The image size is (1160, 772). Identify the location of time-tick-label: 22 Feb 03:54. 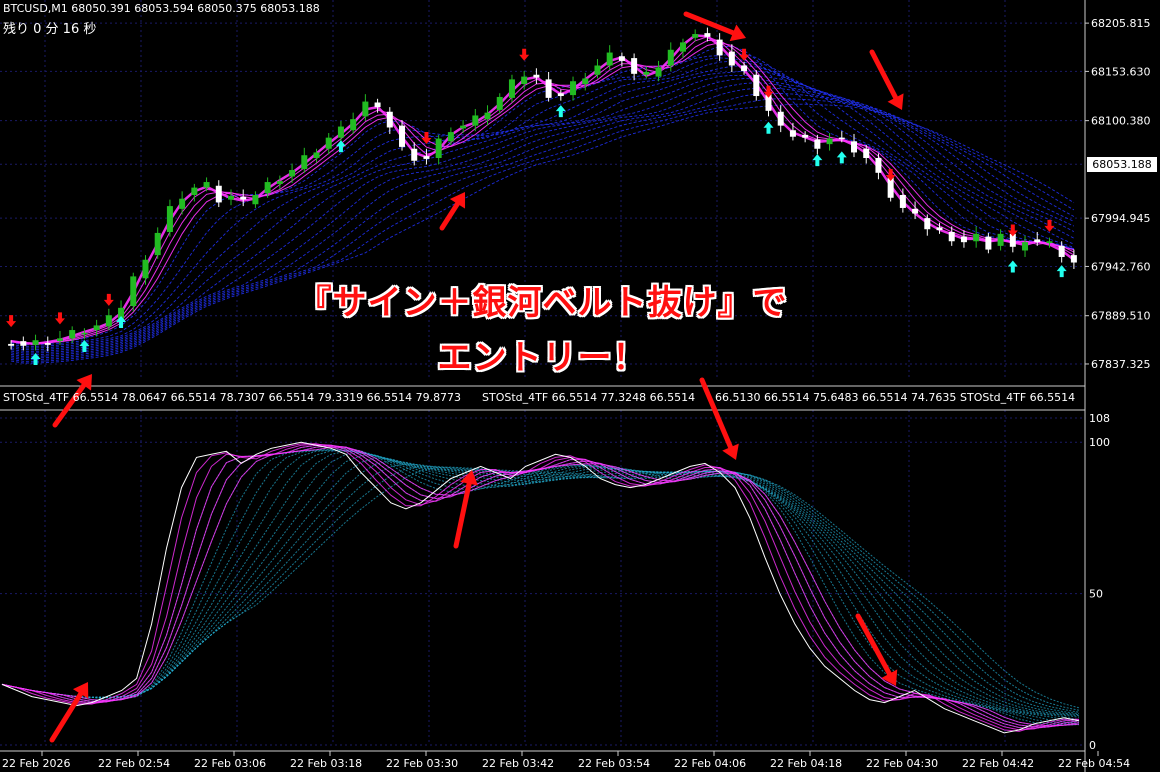
(614, 763).